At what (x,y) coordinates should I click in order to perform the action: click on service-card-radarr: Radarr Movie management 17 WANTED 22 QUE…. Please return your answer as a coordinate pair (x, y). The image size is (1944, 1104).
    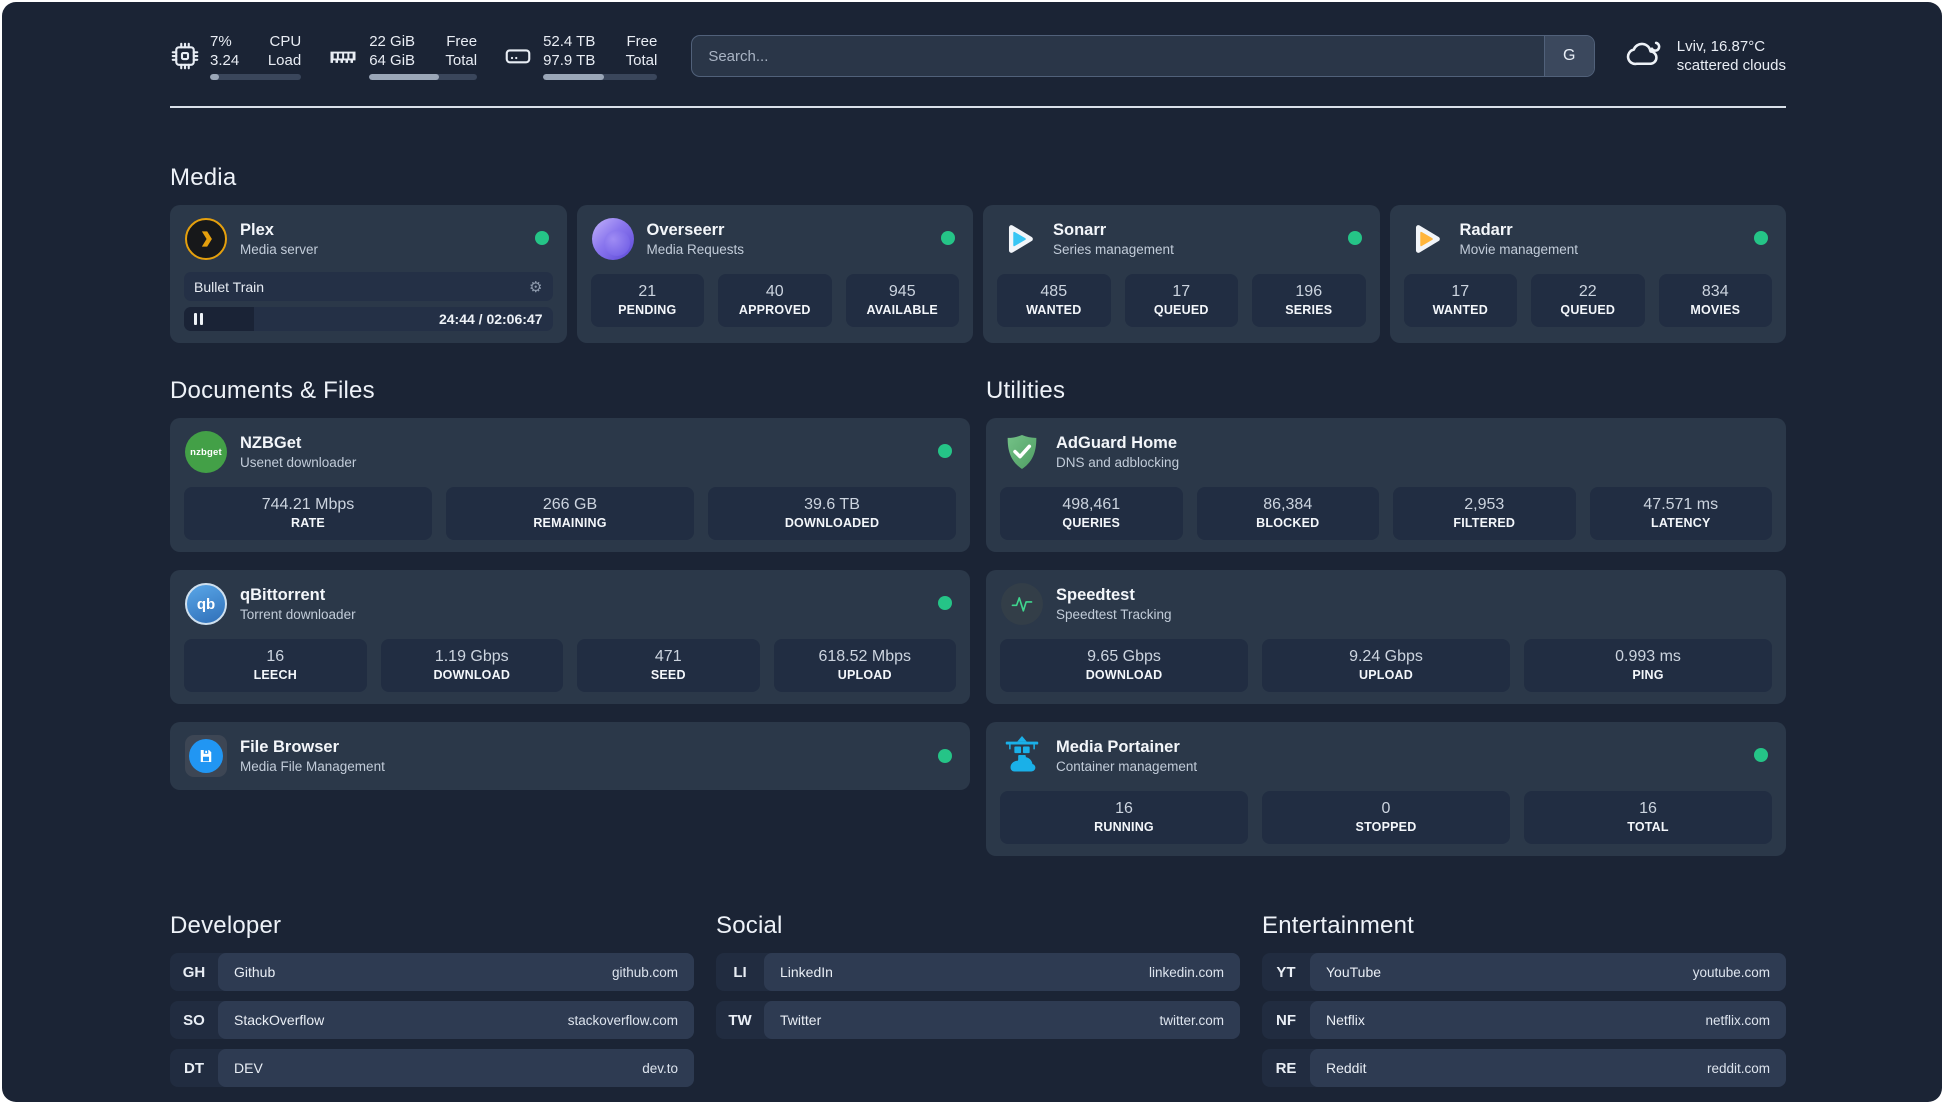
    Looking at the image, I should click on (1587, 274).